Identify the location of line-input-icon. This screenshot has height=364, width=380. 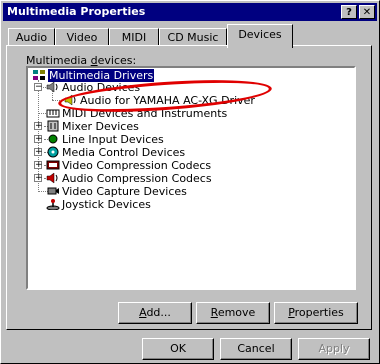
(53, 139).